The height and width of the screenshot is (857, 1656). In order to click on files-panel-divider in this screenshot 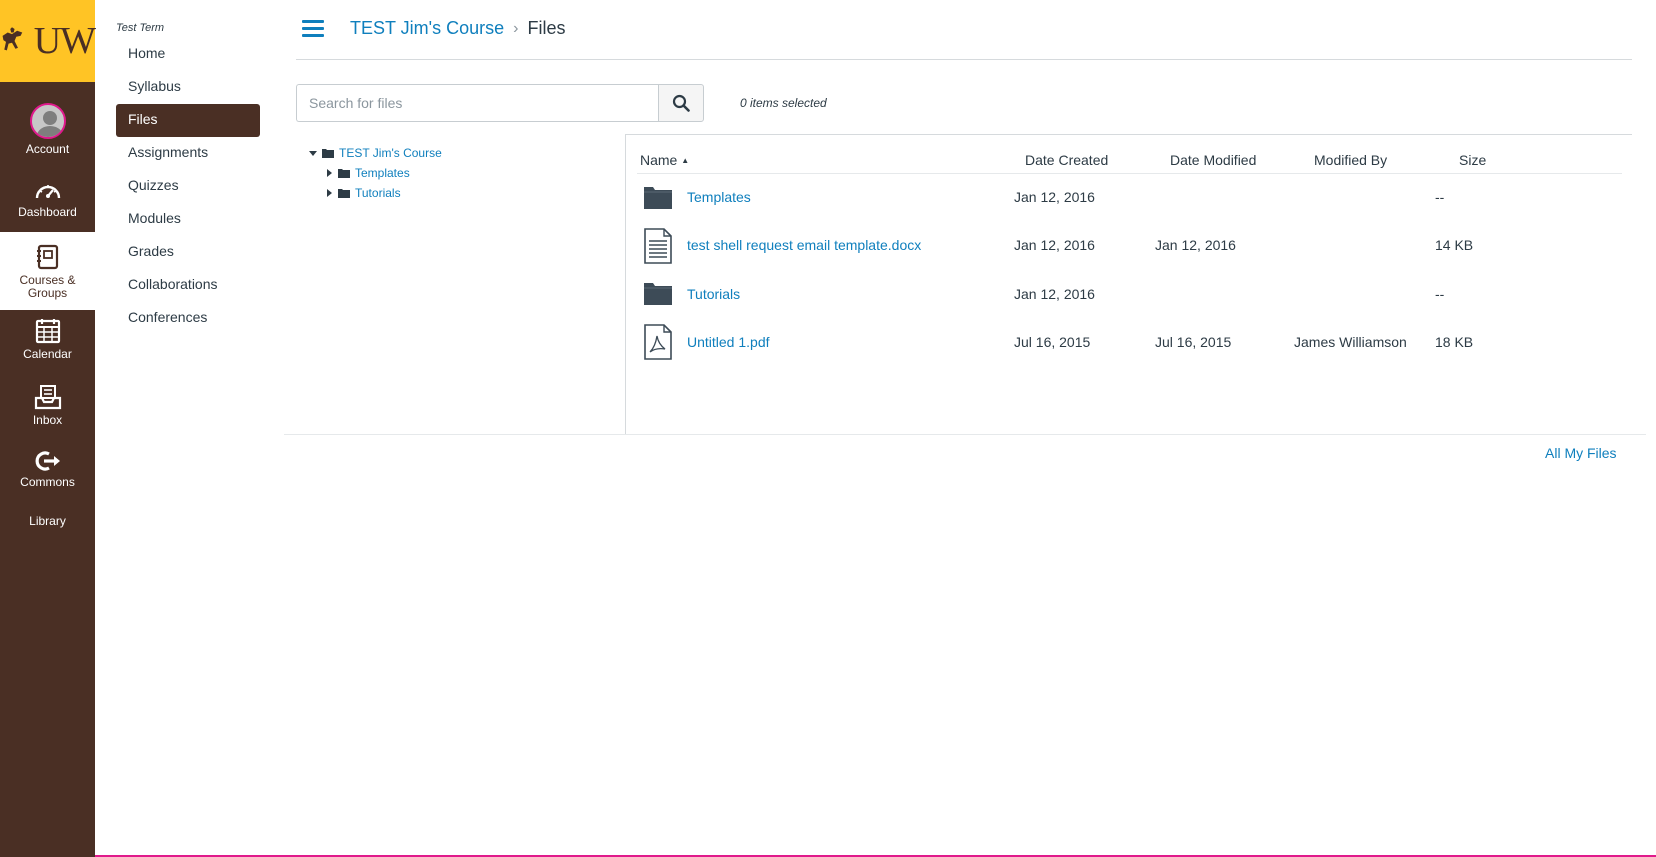, I will do `click(625, 284)`.